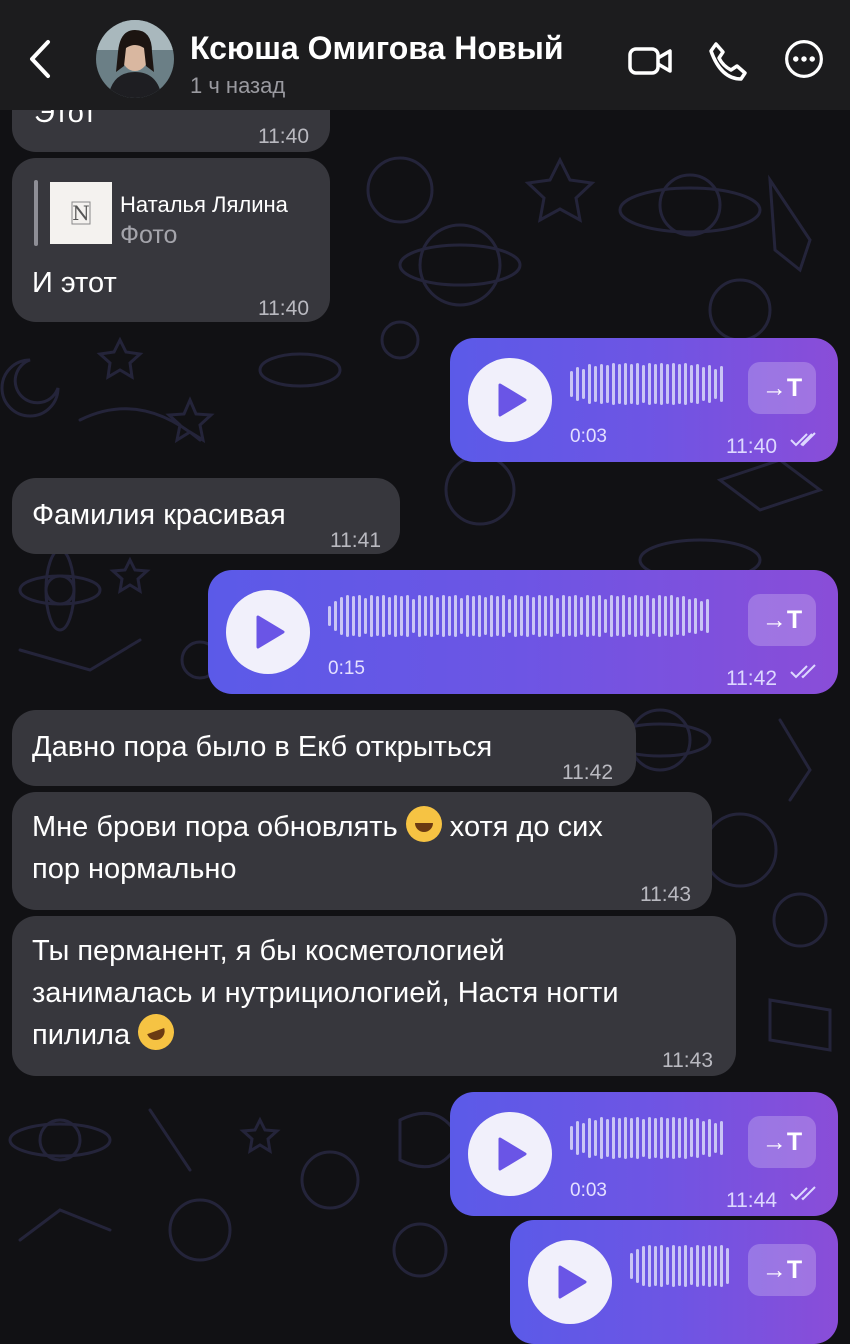 Image resolution: width=850 pixels, height=1344 pixels. I want to click on svg-text: N, so click(81, 213).